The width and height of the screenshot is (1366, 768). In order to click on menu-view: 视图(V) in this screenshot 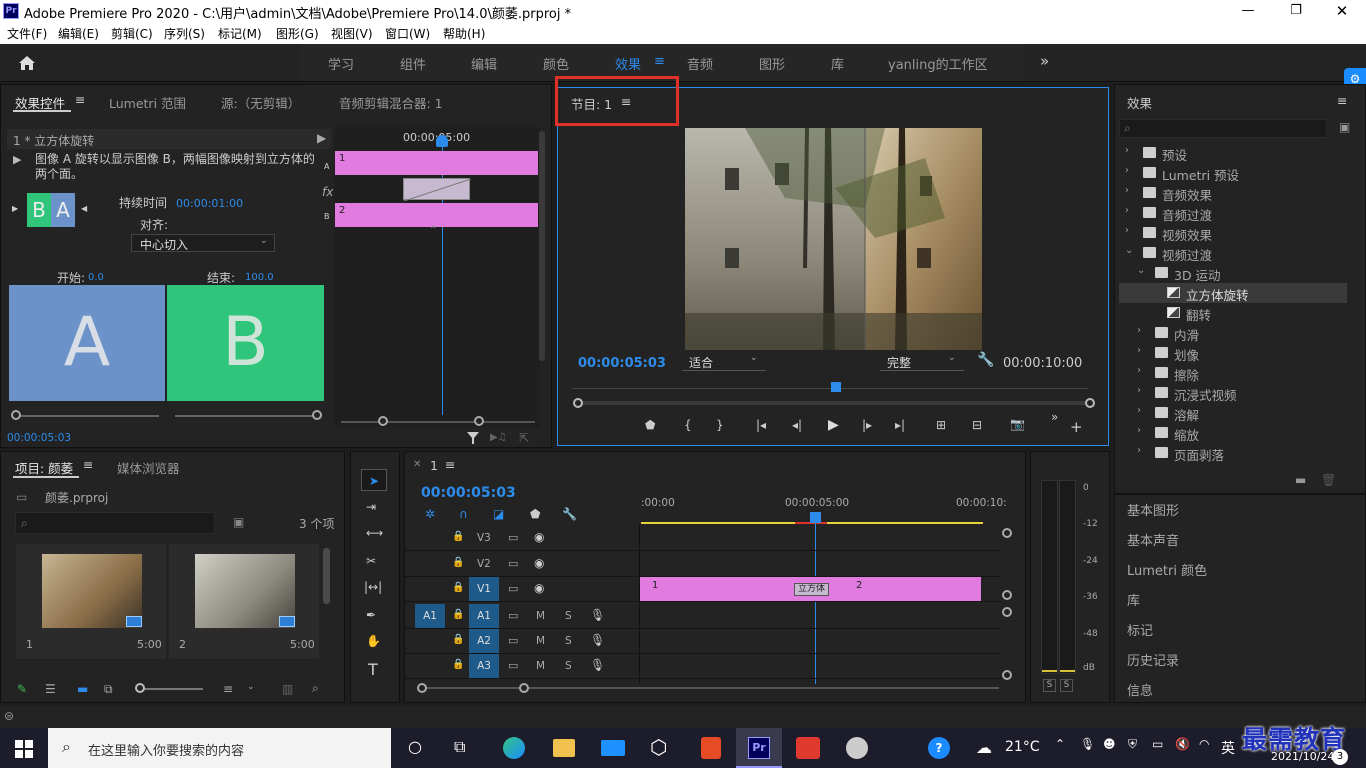, I will do `click(352, 33)`.